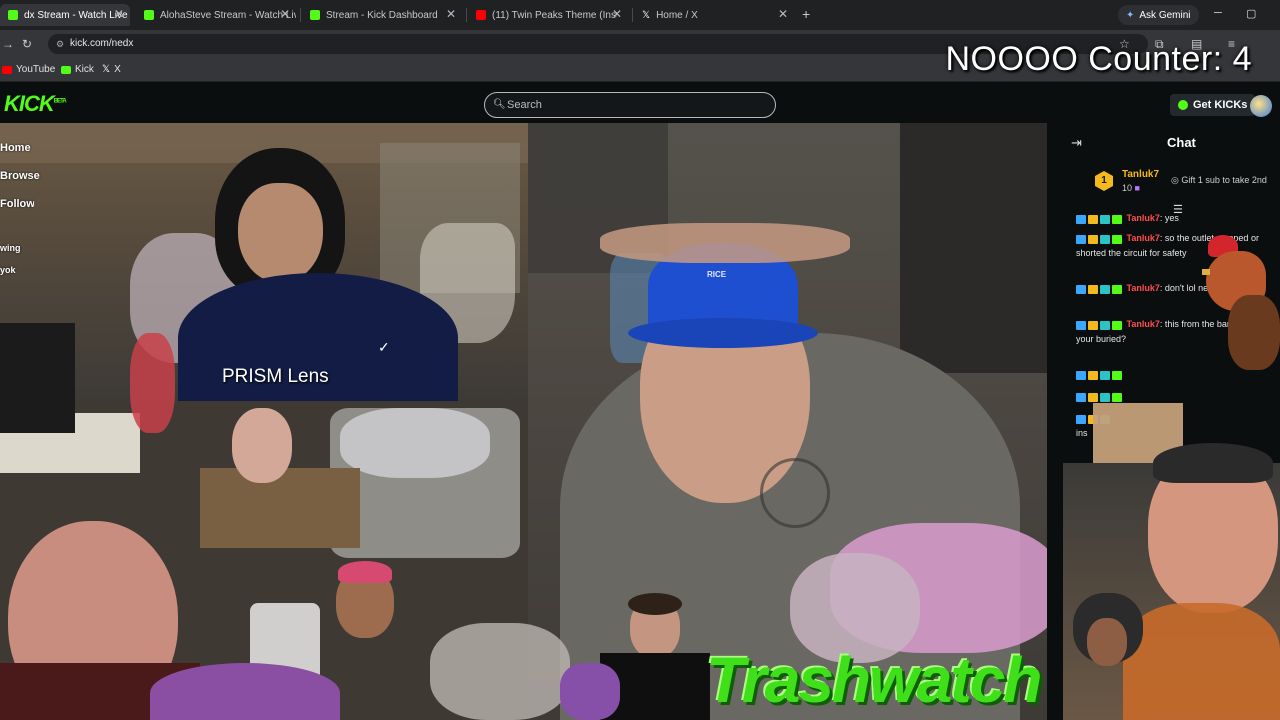 The height and width of the screenshot is (720, 1280). Describe the element at coordinates (275, 376) in the screenshot. I see `prism-lens-label: PRISM Lens` at that location.